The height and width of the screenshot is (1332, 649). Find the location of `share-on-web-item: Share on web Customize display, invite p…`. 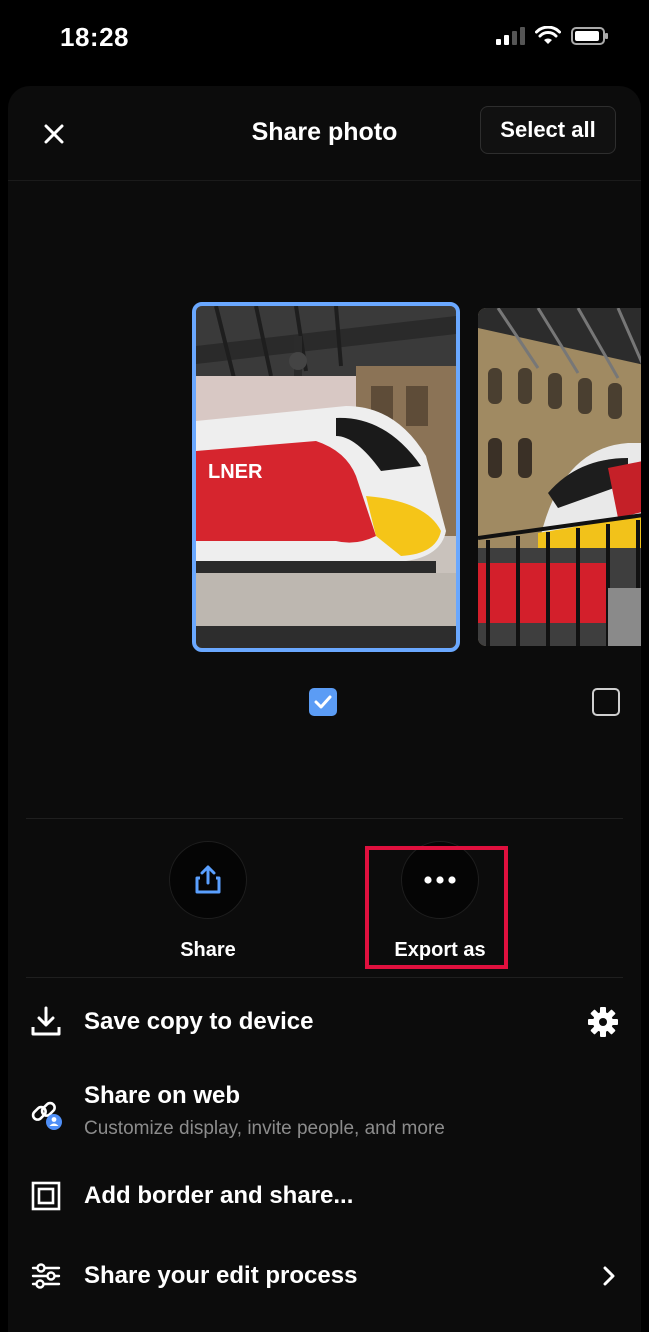

share-on-web-item: Share on web Customize display, invite p… is located at coordinates (324, 1118).